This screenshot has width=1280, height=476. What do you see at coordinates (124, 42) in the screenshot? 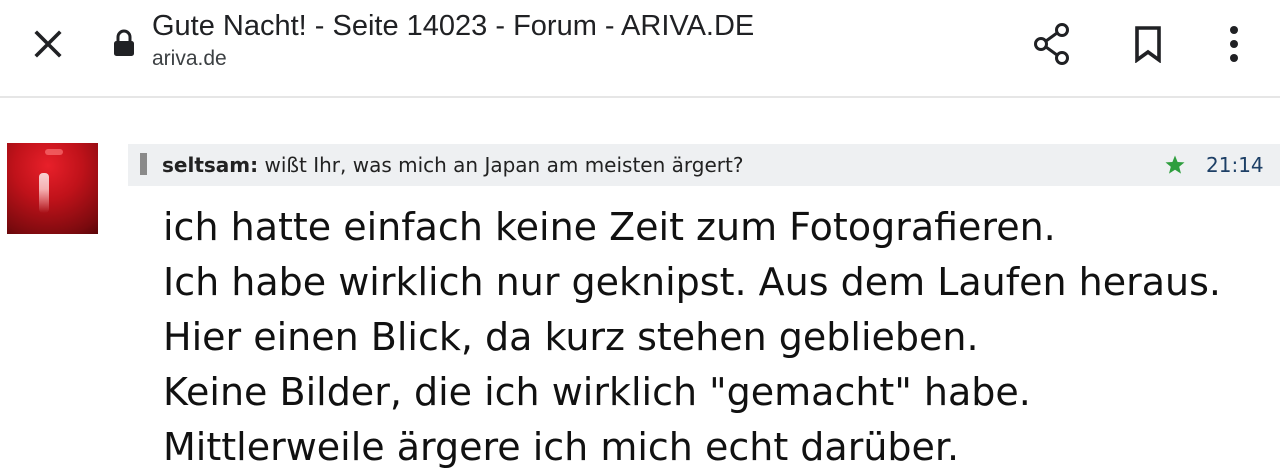
I see `lock-icon` at bounding box center [124, 42].